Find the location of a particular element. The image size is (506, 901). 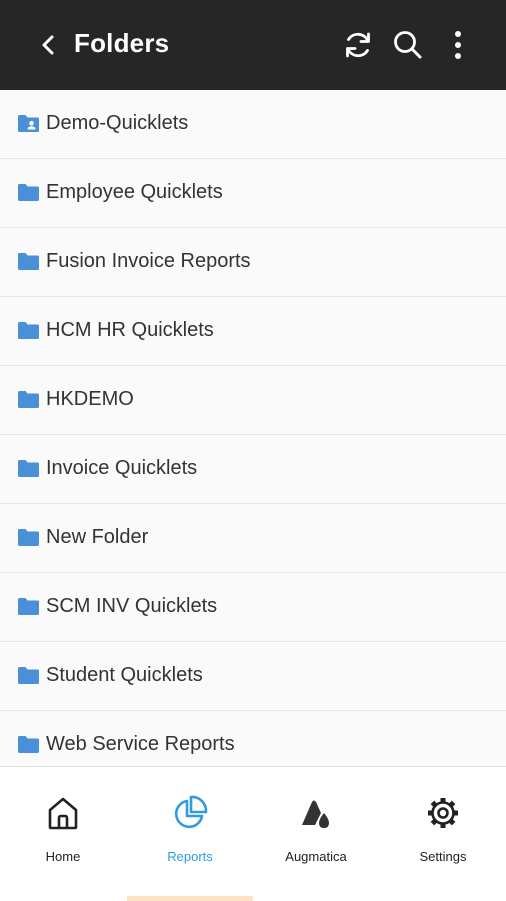

folder-row-new-folder: New Folder is located at coordinates (253, 538).